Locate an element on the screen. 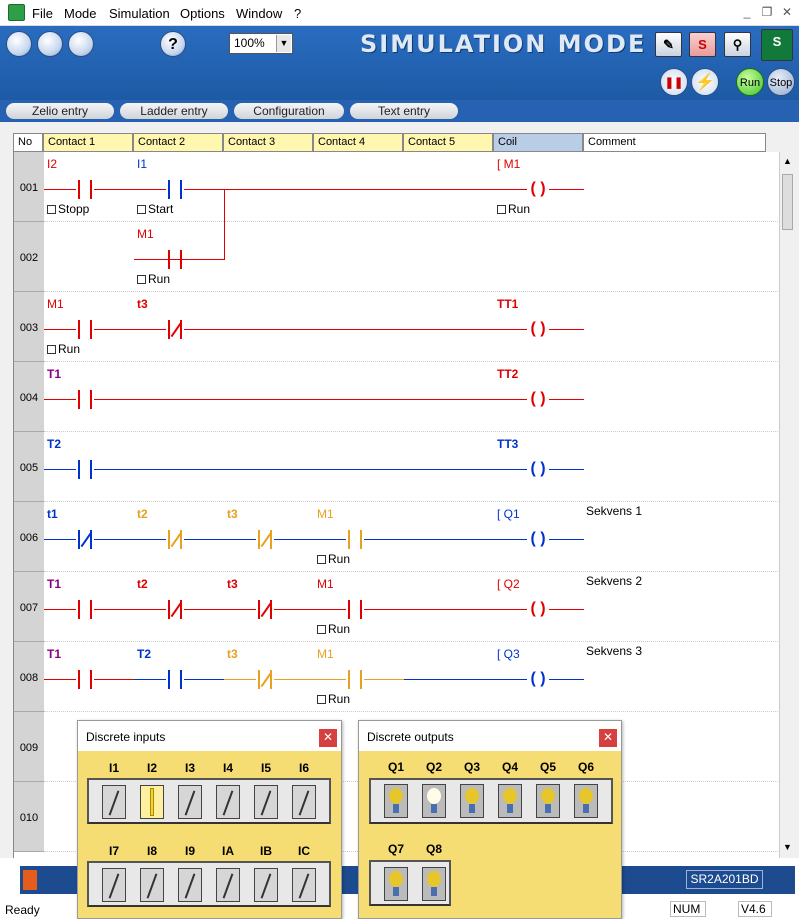  lightning-icon: ⚡ is located at coordinates (705, 82).